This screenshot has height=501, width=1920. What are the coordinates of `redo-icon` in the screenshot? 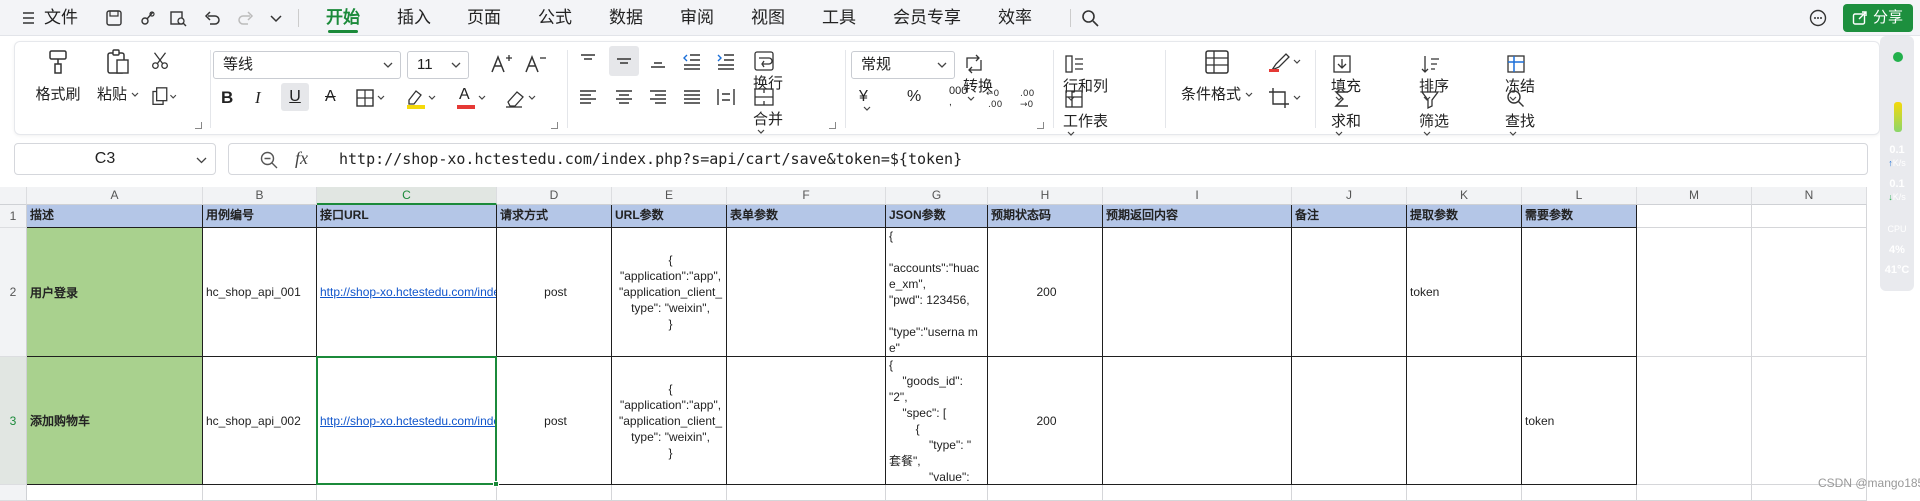 It's located at (246, 18).